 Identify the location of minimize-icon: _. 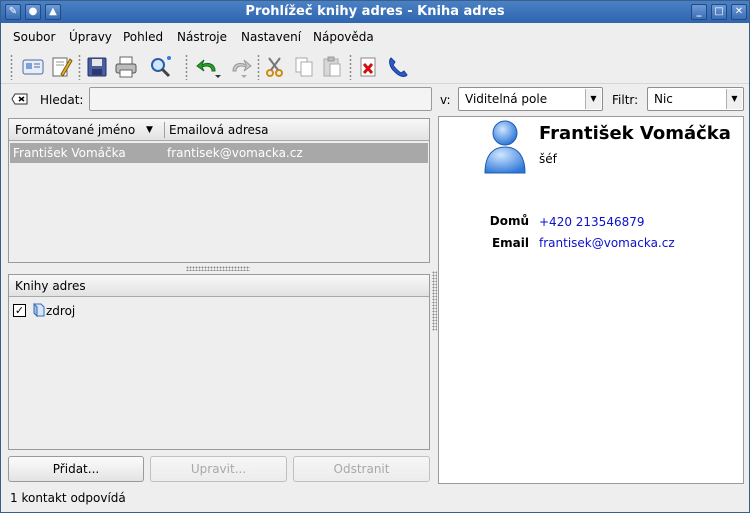
(699, 12).